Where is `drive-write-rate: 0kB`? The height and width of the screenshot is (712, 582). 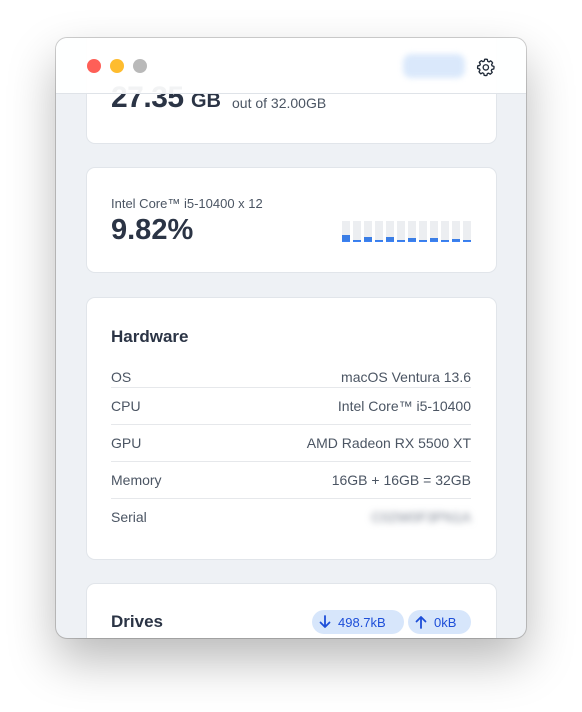 drive-write-rate: 0kB is located at coordinates (445, 622).